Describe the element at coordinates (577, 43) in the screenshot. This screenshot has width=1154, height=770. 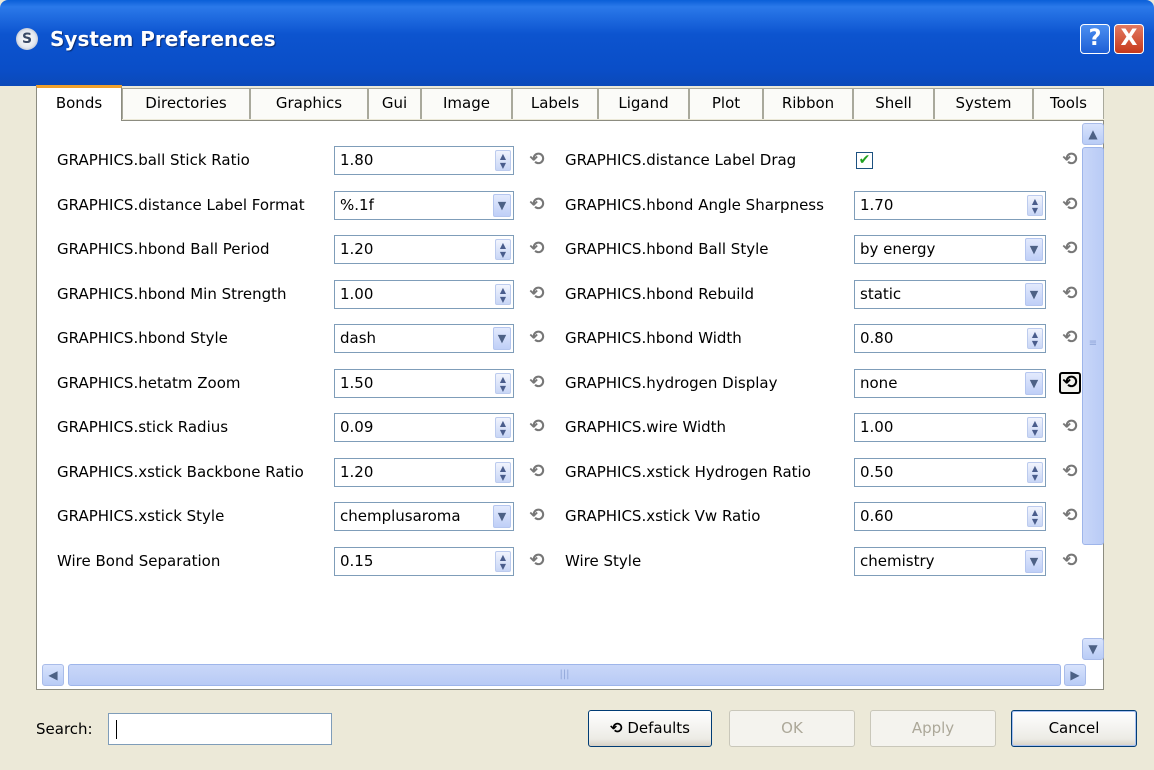
I see `title-bar: S System Preferences ? X` at that location.